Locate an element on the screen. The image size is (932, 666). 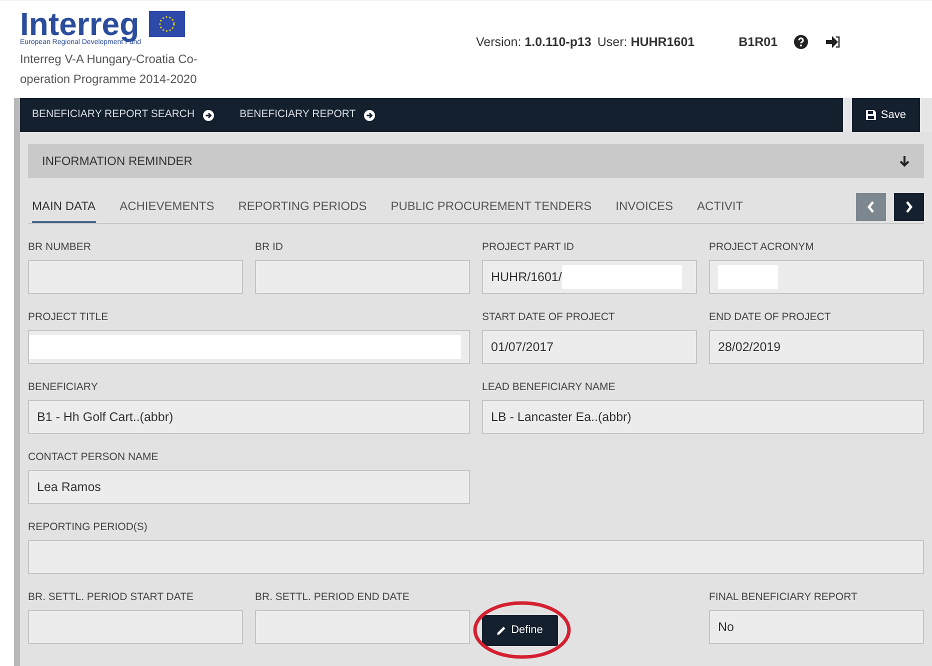
tab: REPORTING PERIODS is located at coordinates (302, 206).